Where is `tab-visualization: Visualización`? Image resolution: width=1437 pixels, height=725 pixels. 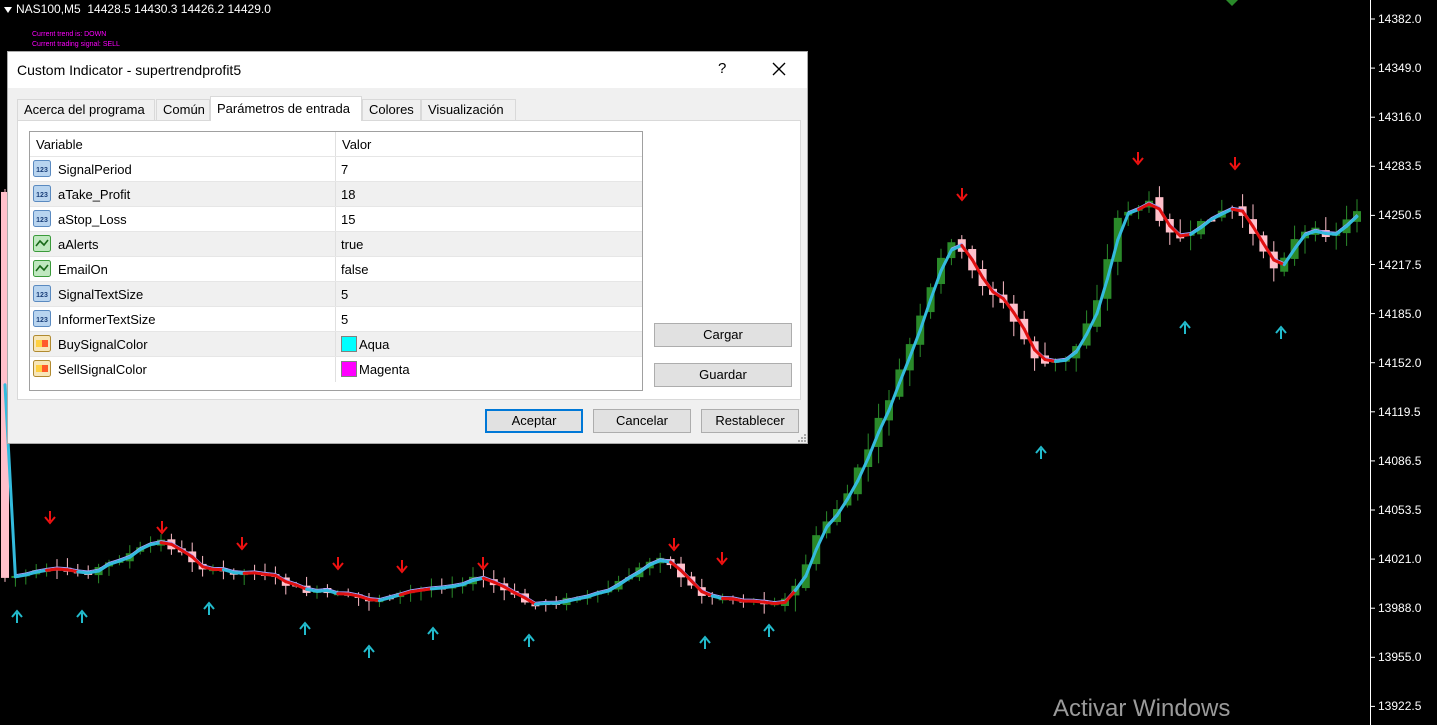 tab-visualization: Visualización is located at coordinates (468, 109).